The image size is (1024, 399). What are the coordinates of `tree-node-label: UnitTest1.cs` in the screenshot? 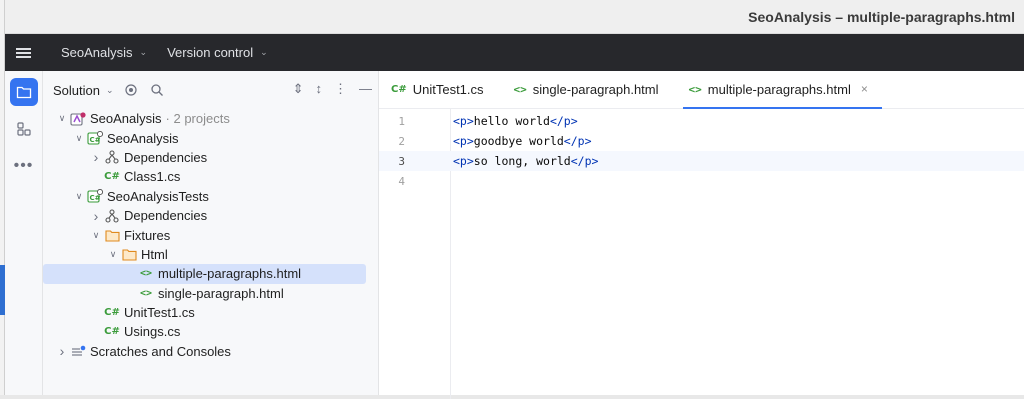 It's located at (159, 313).